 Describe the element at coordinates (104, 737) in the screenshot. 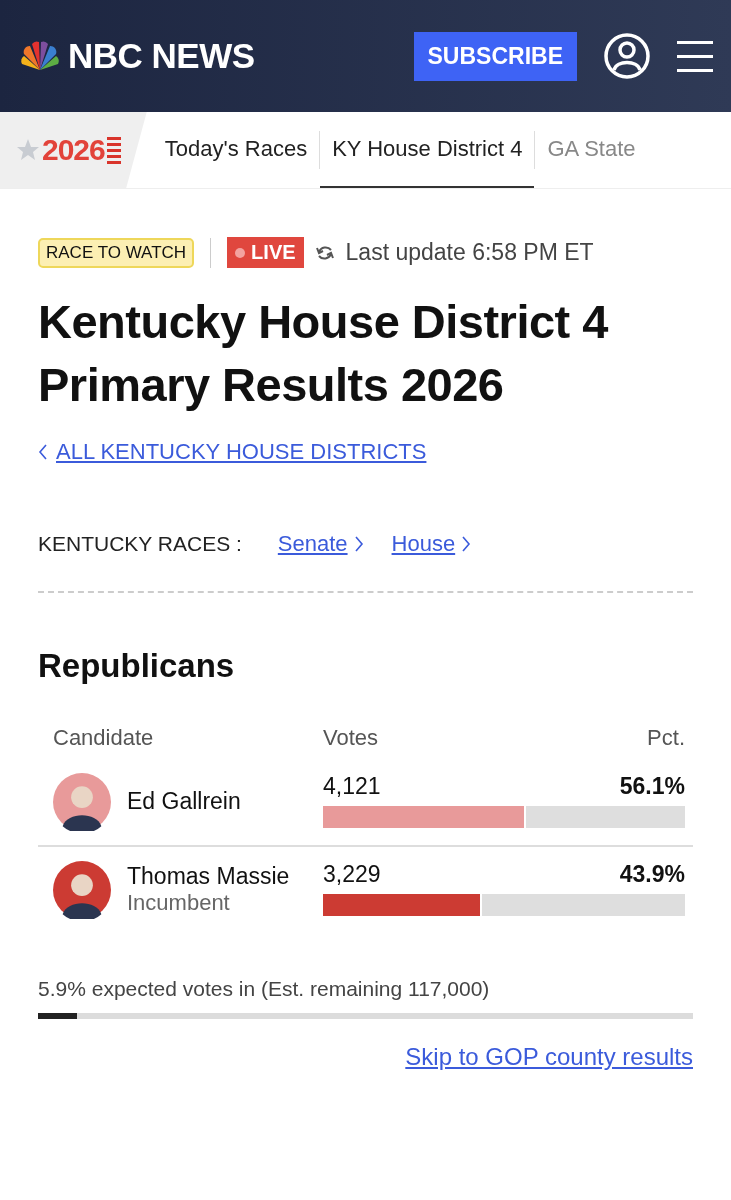

I see `column-header: Candidate` at that location.